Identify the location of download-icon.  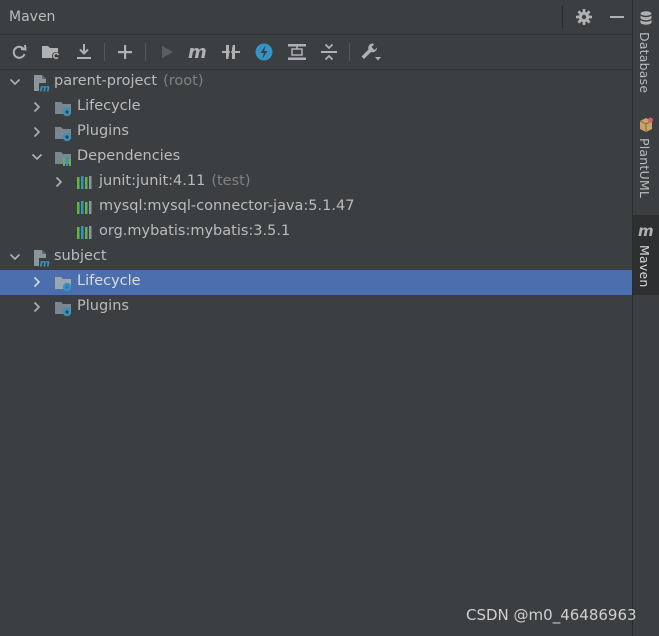
(84, 52).